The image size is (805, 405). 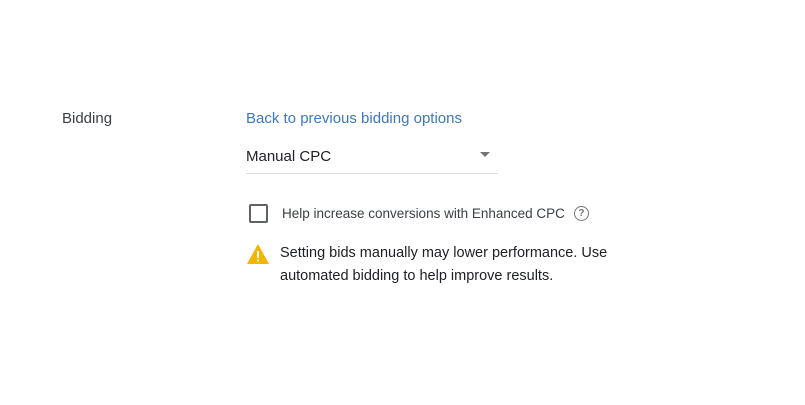 What do you see at coordinates (258, 213) in the screenshot?
I see `enhanced-cpc-checkbox` at bounding box center [258, 213].